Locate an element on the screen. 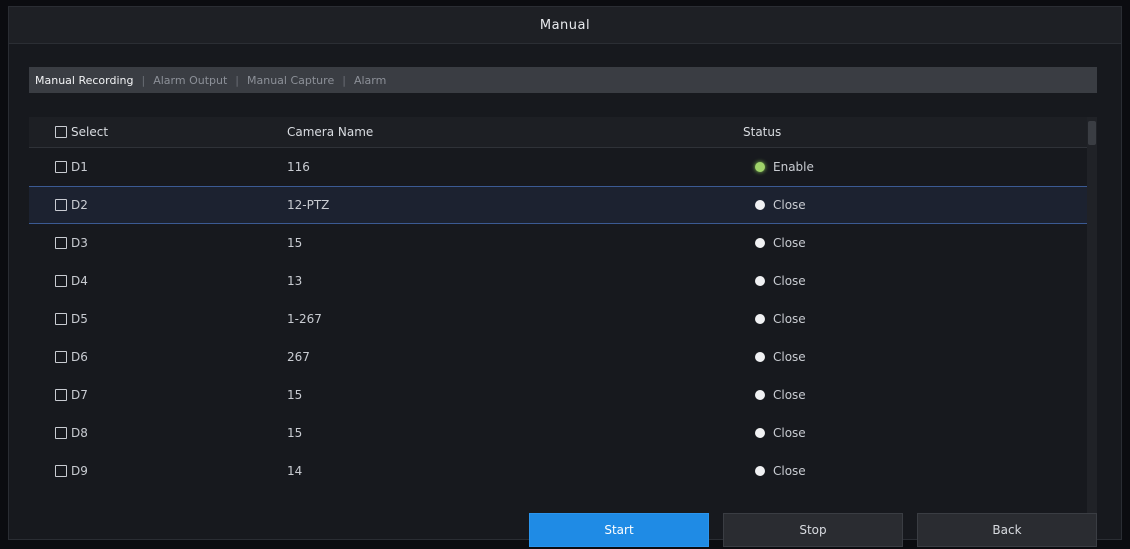  row-select-cell: D6 is located at coordinates (155, 357).